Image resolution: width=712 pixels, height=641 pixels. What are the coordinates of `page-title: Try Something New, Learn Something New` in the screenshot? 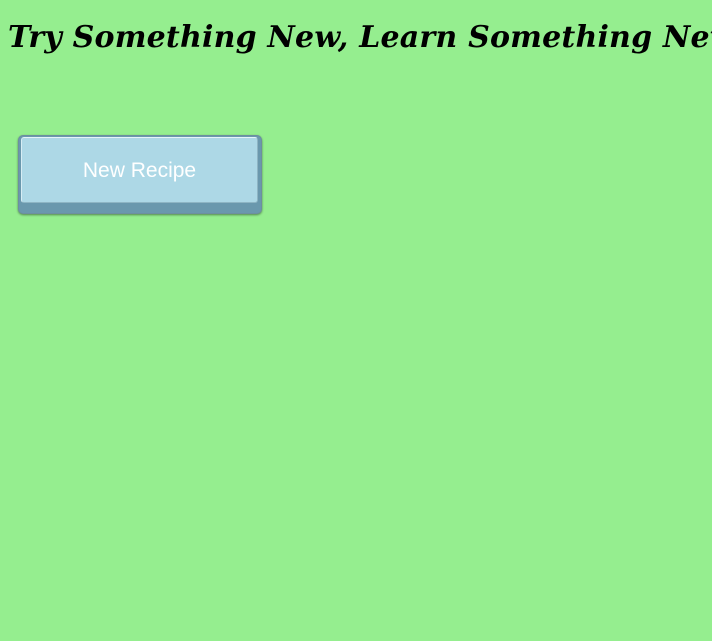 It's located at (360, 37).